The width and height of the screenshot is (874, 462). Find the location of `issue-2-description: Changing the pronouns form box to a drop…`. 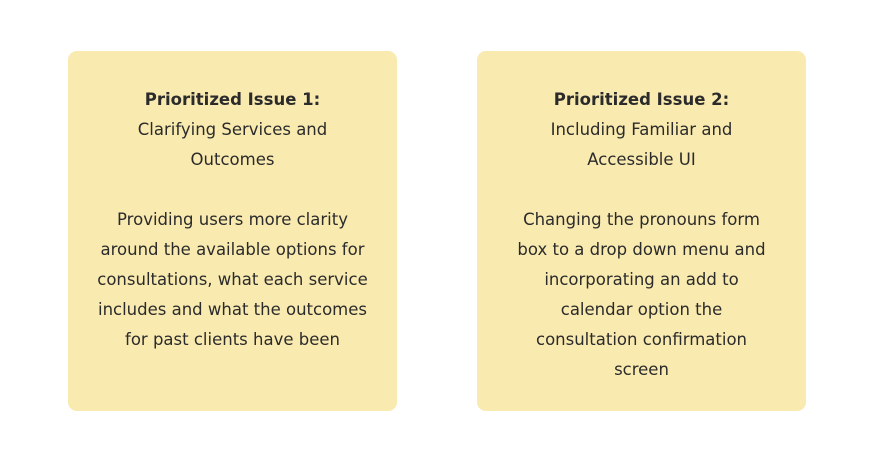

issue-2-description: Changing the pronouns form box to a drop… is located at coordinates (641, 294).